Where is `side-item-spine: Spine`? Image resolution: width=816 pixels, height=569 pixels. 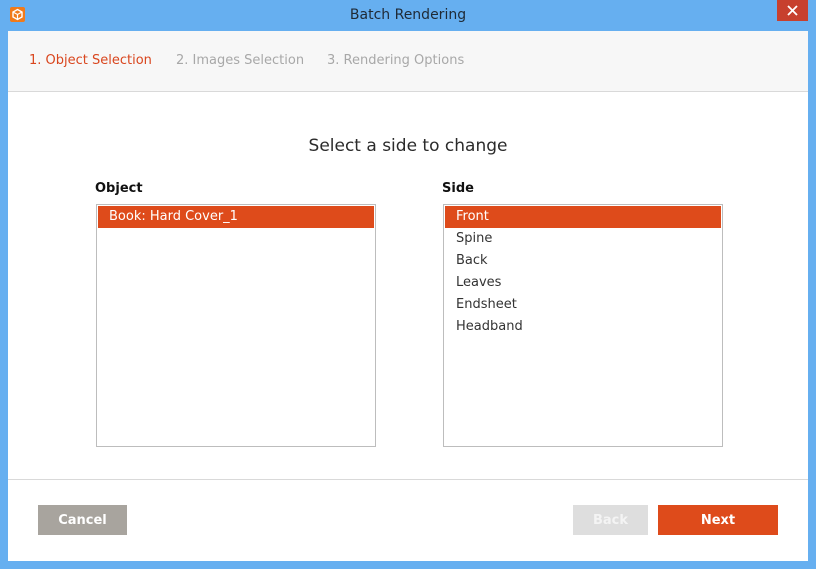 side-item-spine: Spine is located at coordinates (583, 239).